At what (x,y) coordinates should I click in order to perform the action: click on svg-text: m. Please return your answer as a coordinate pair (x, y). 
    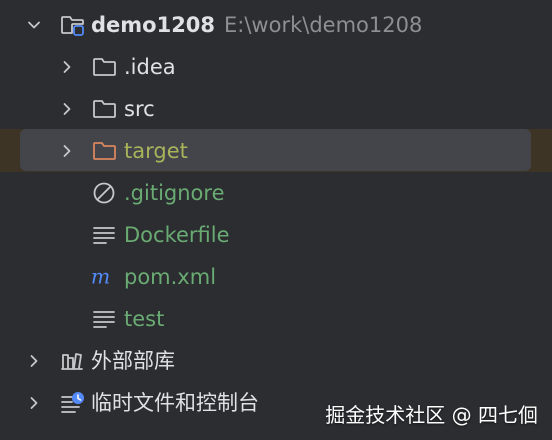
    Looking at the image, I should click on (100, 277).